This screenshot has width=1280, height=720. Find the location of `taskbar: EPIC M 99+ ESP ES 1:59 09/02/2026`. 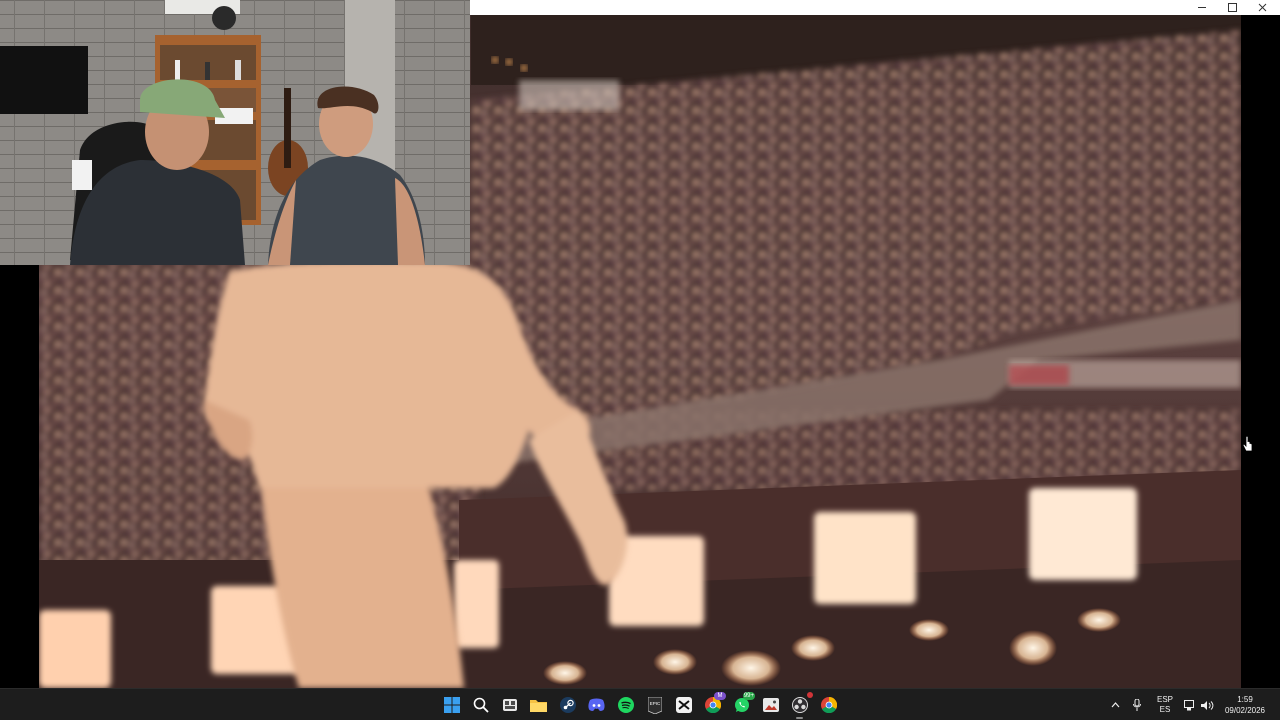

taskbar: EPIC M 99+ ESP ES 1:59 09/02/2026 is located at coordinates (640, 704).